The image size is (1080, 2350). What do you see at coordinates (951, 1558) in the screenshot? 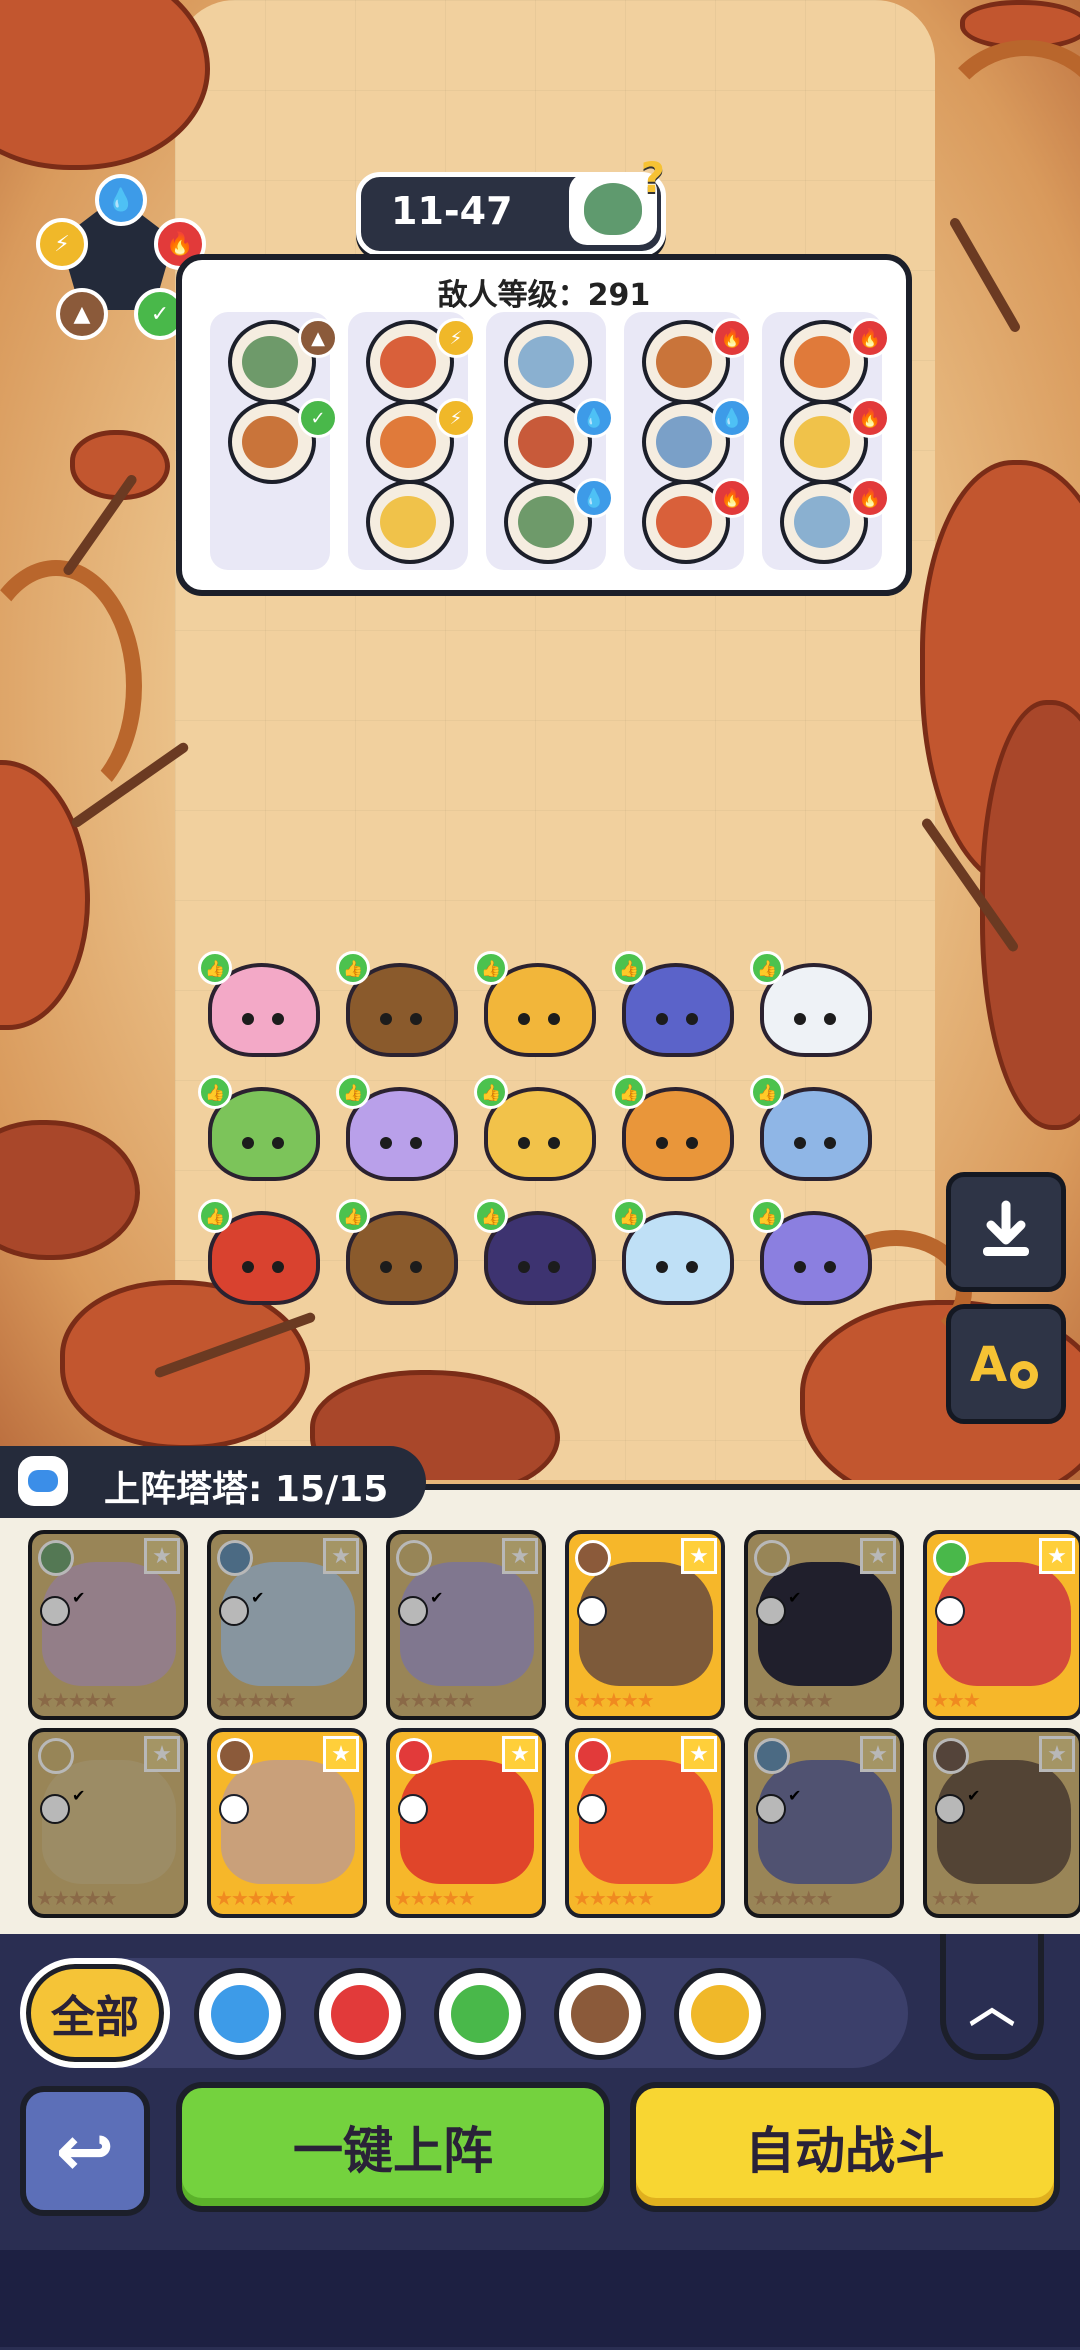
I see `leaf-icon` at bounding box center [951, 1558].